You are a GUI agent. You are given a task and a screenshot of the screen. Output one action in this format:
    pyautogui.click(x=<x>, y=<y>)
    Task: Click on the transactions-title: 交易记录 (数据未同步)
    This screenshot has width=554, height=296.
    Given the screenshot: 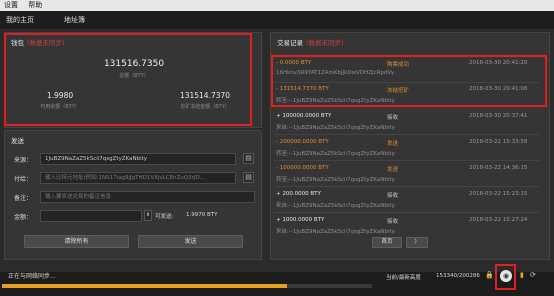 What is the action you would take?
    pyautogui.click(x=310, y=43)
    